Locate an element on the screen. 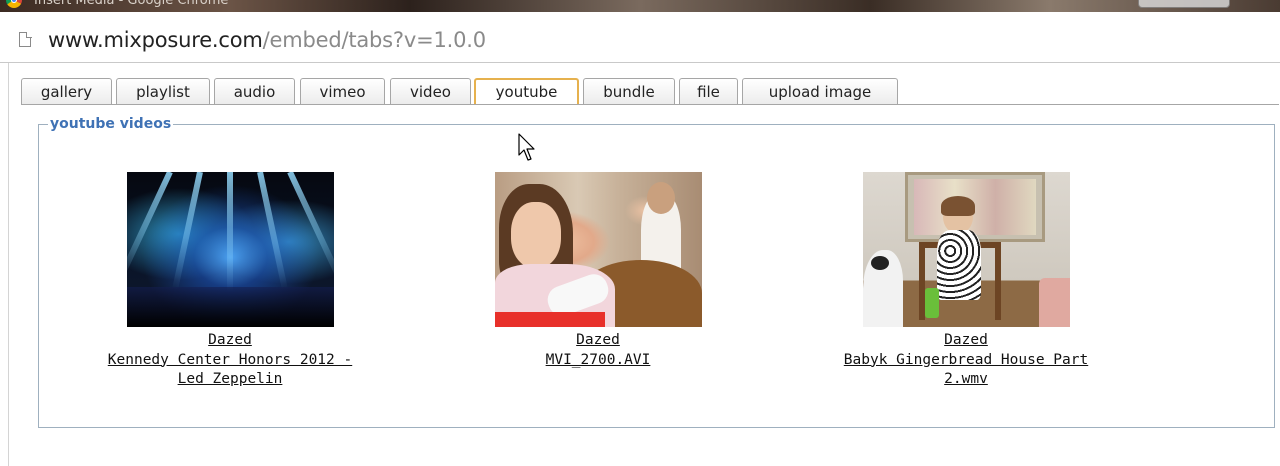 The height and width of the screenshot is (466, 1280). video-title: Kennedy Center Honors 2012 - is located at coordinates (230, 361).